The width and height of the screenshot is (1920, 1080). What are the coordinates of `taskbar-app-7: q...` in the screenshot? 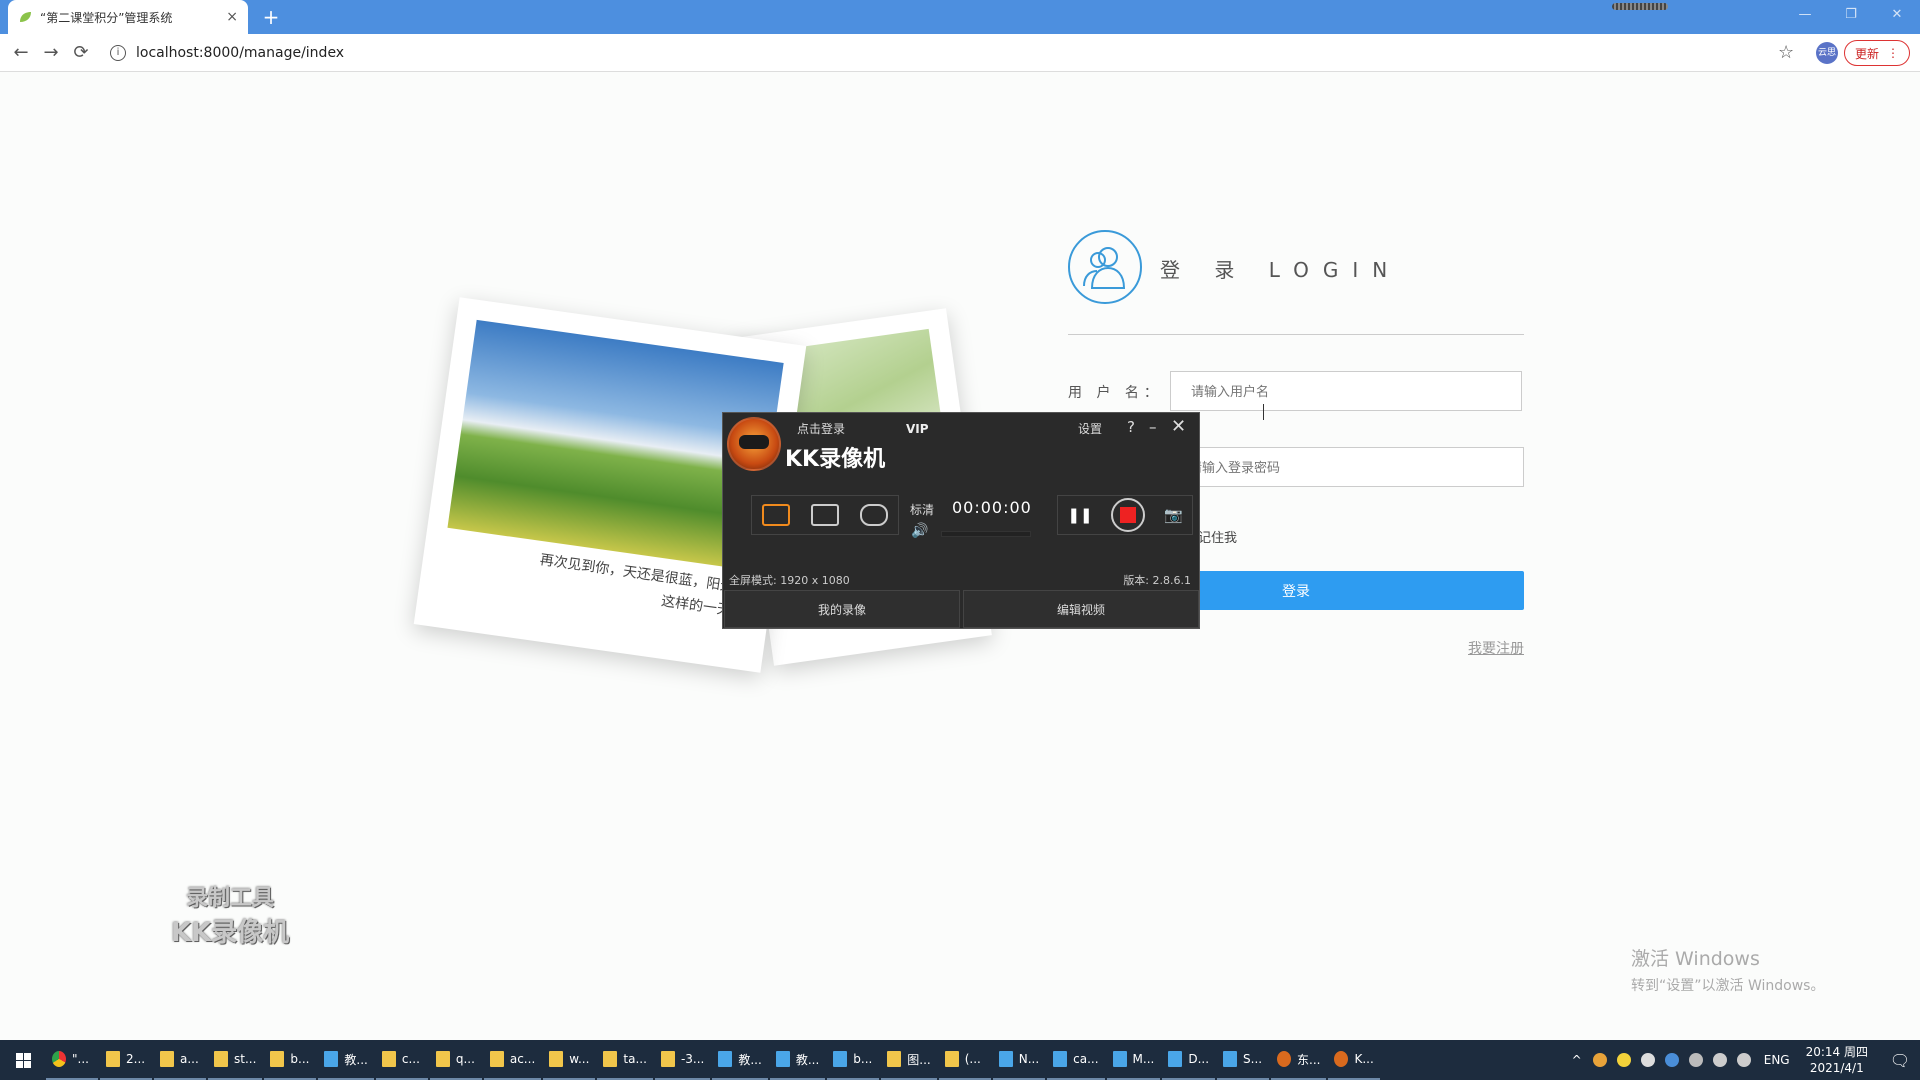 It's located at (455, 1060).